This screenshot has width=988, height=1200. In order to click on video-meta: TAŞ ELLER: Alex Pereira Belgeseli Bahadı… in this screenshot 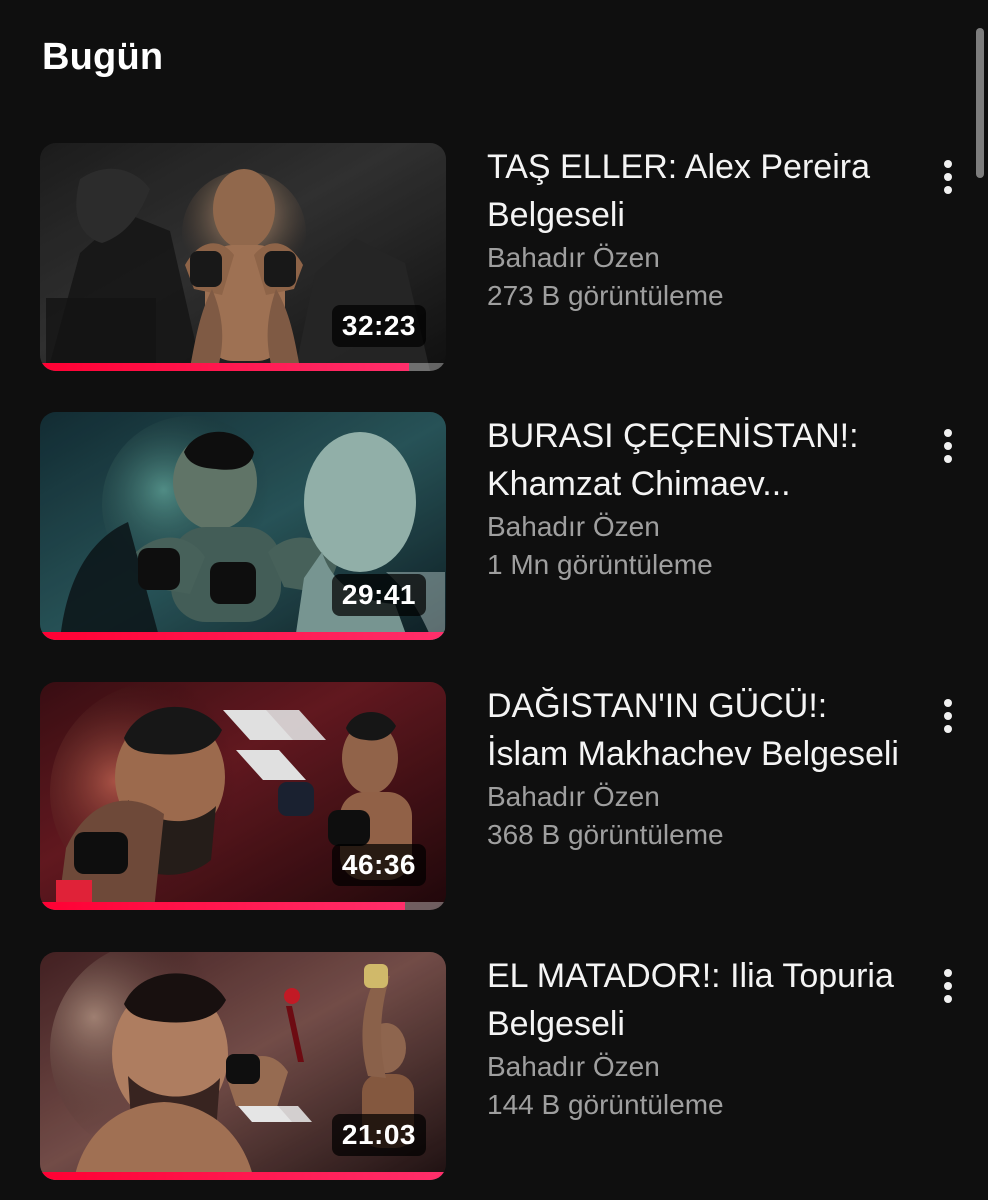, I will do `click(697, 229)`.